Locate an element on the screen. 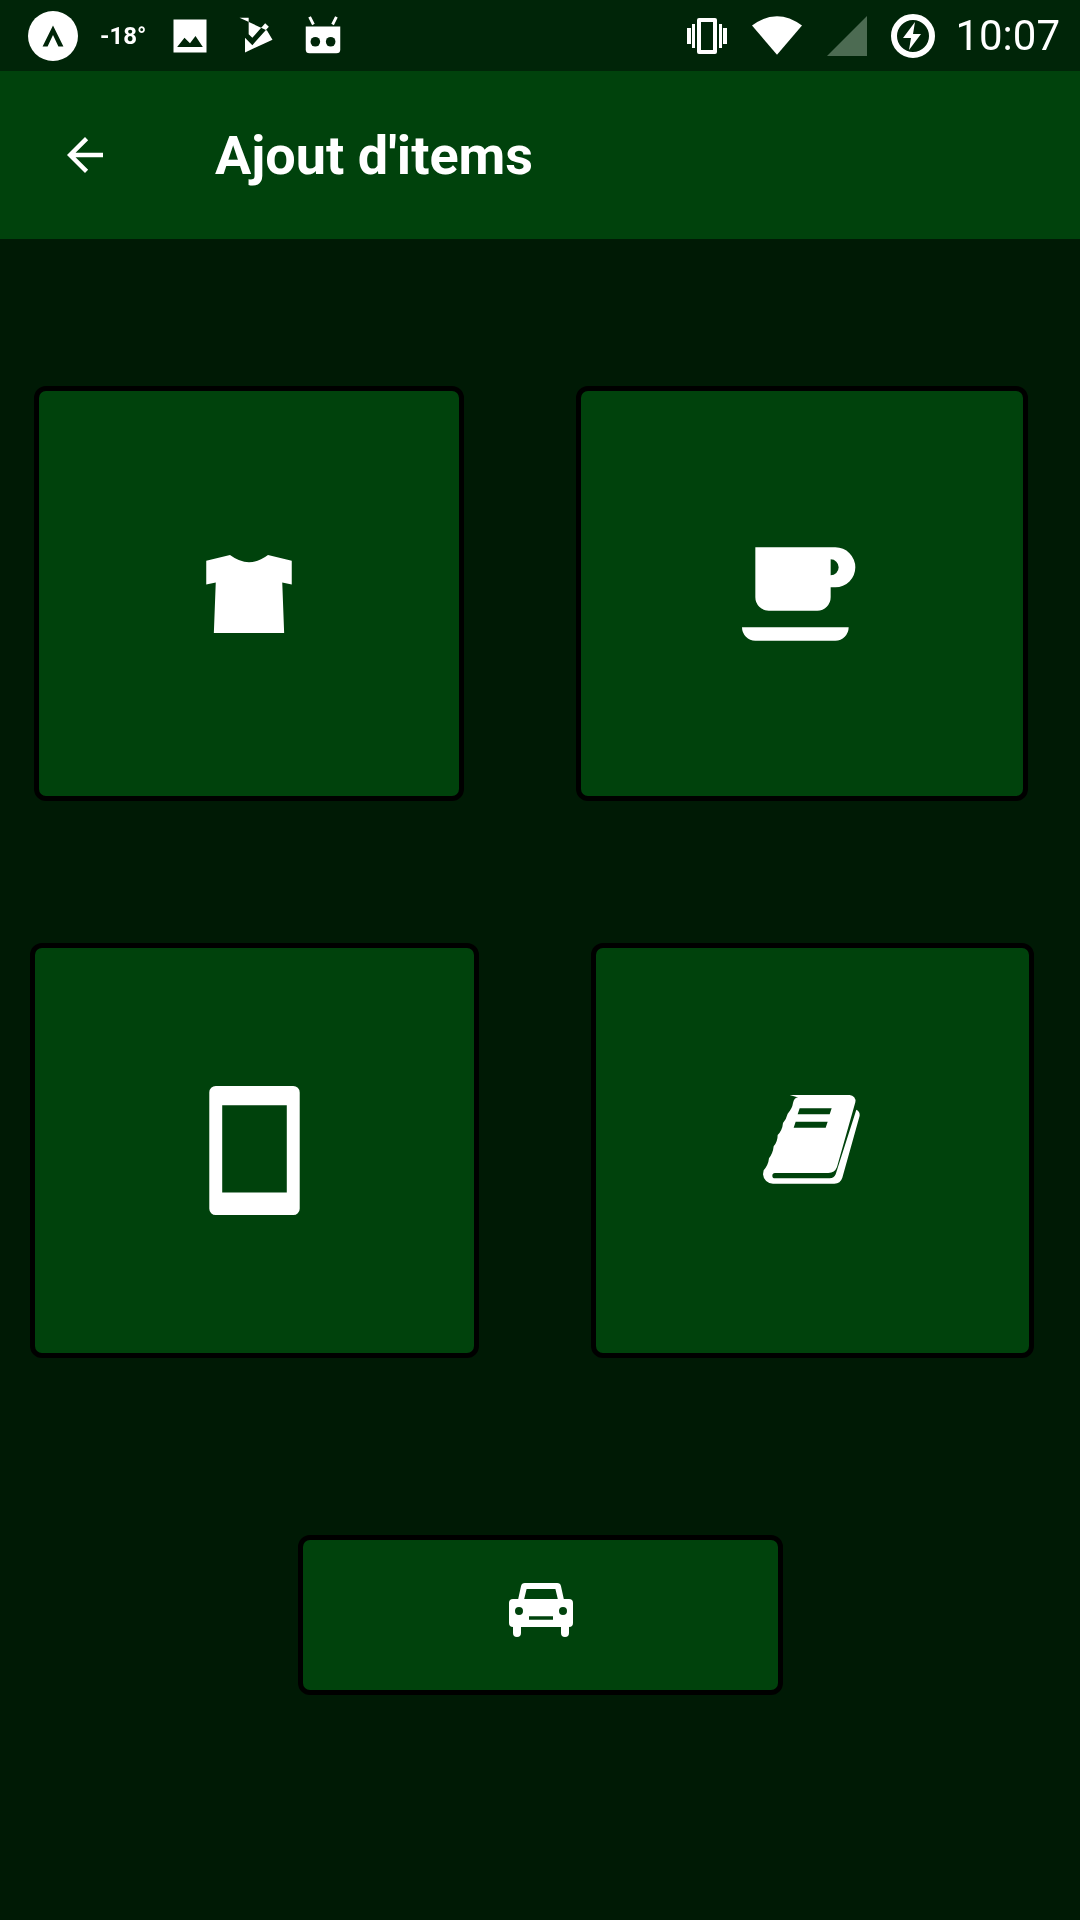  battery-charging-icon is located at coordinates (913, 35).